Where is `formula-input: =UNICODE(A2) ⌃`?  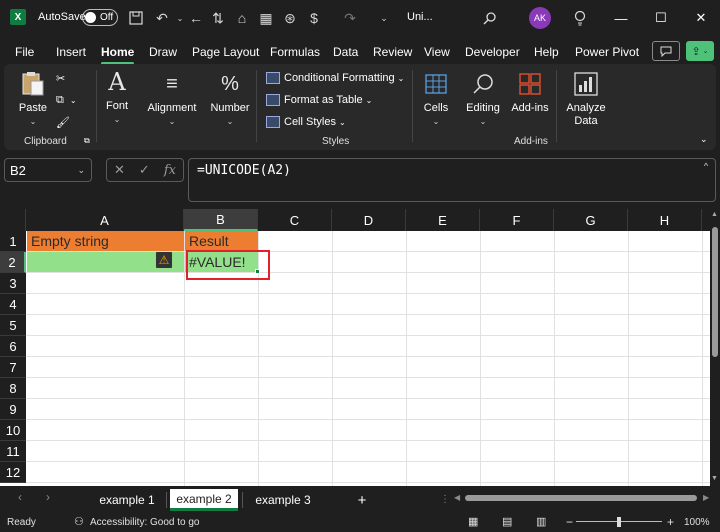 formula-input: =UNICODE(A2) ⌃ is located at coordinates (452, 180).